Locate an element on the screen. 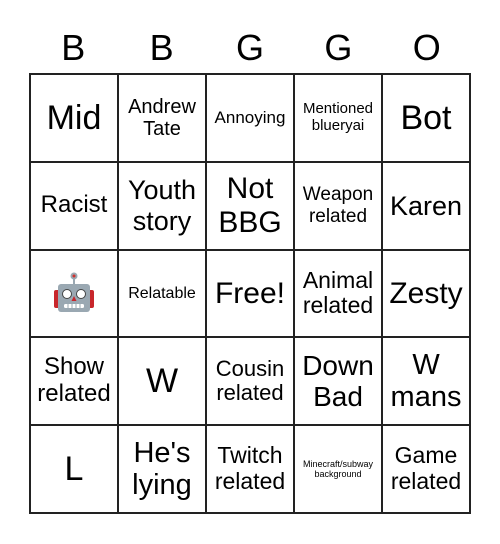 Image resolution: width=500 pixels, height=544 pixels. bingo-cell: Youth story is located at coordinates (162, 205).